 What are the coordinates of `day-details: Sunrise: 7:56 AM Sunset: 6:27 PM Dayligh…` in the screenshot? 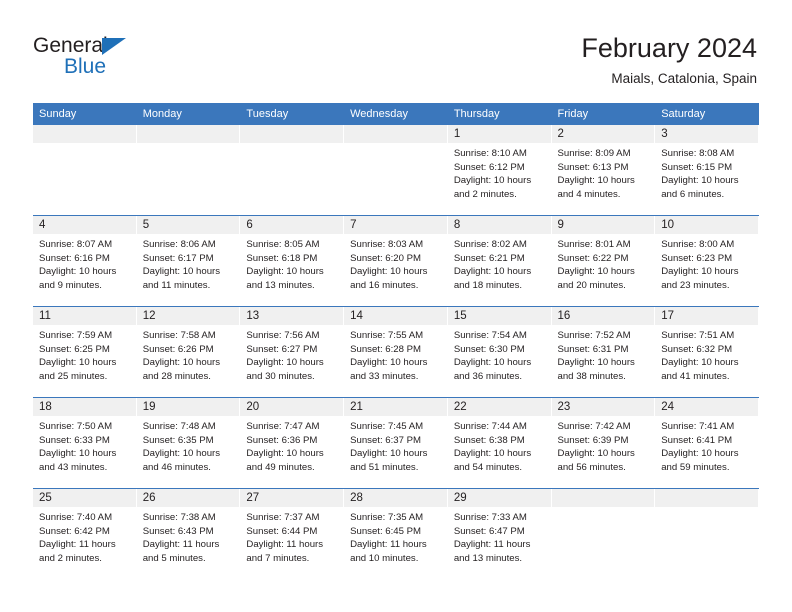 It's located at (292, 354).